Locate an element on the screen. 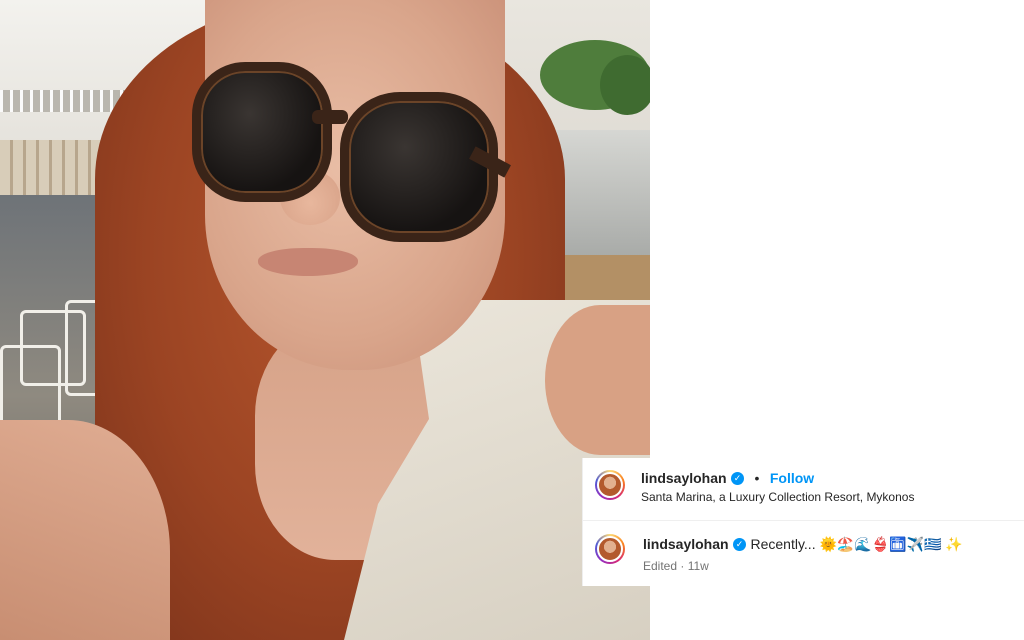 This screenshot has height=640, width=1024. post-age: 11w is located at coordinates (698, 566).